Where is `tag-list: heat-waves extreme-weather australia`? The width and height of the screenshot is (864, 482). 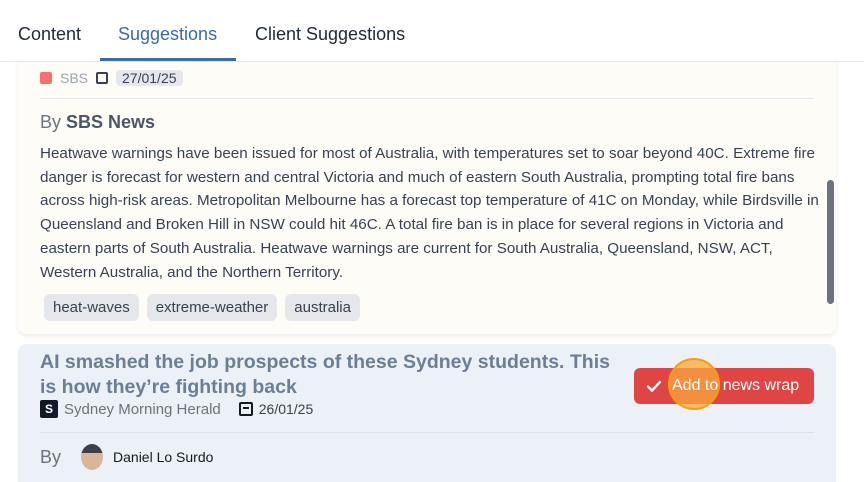 tag-list: heat-waves extreme-weather australia is located at coordinates (202, 307).